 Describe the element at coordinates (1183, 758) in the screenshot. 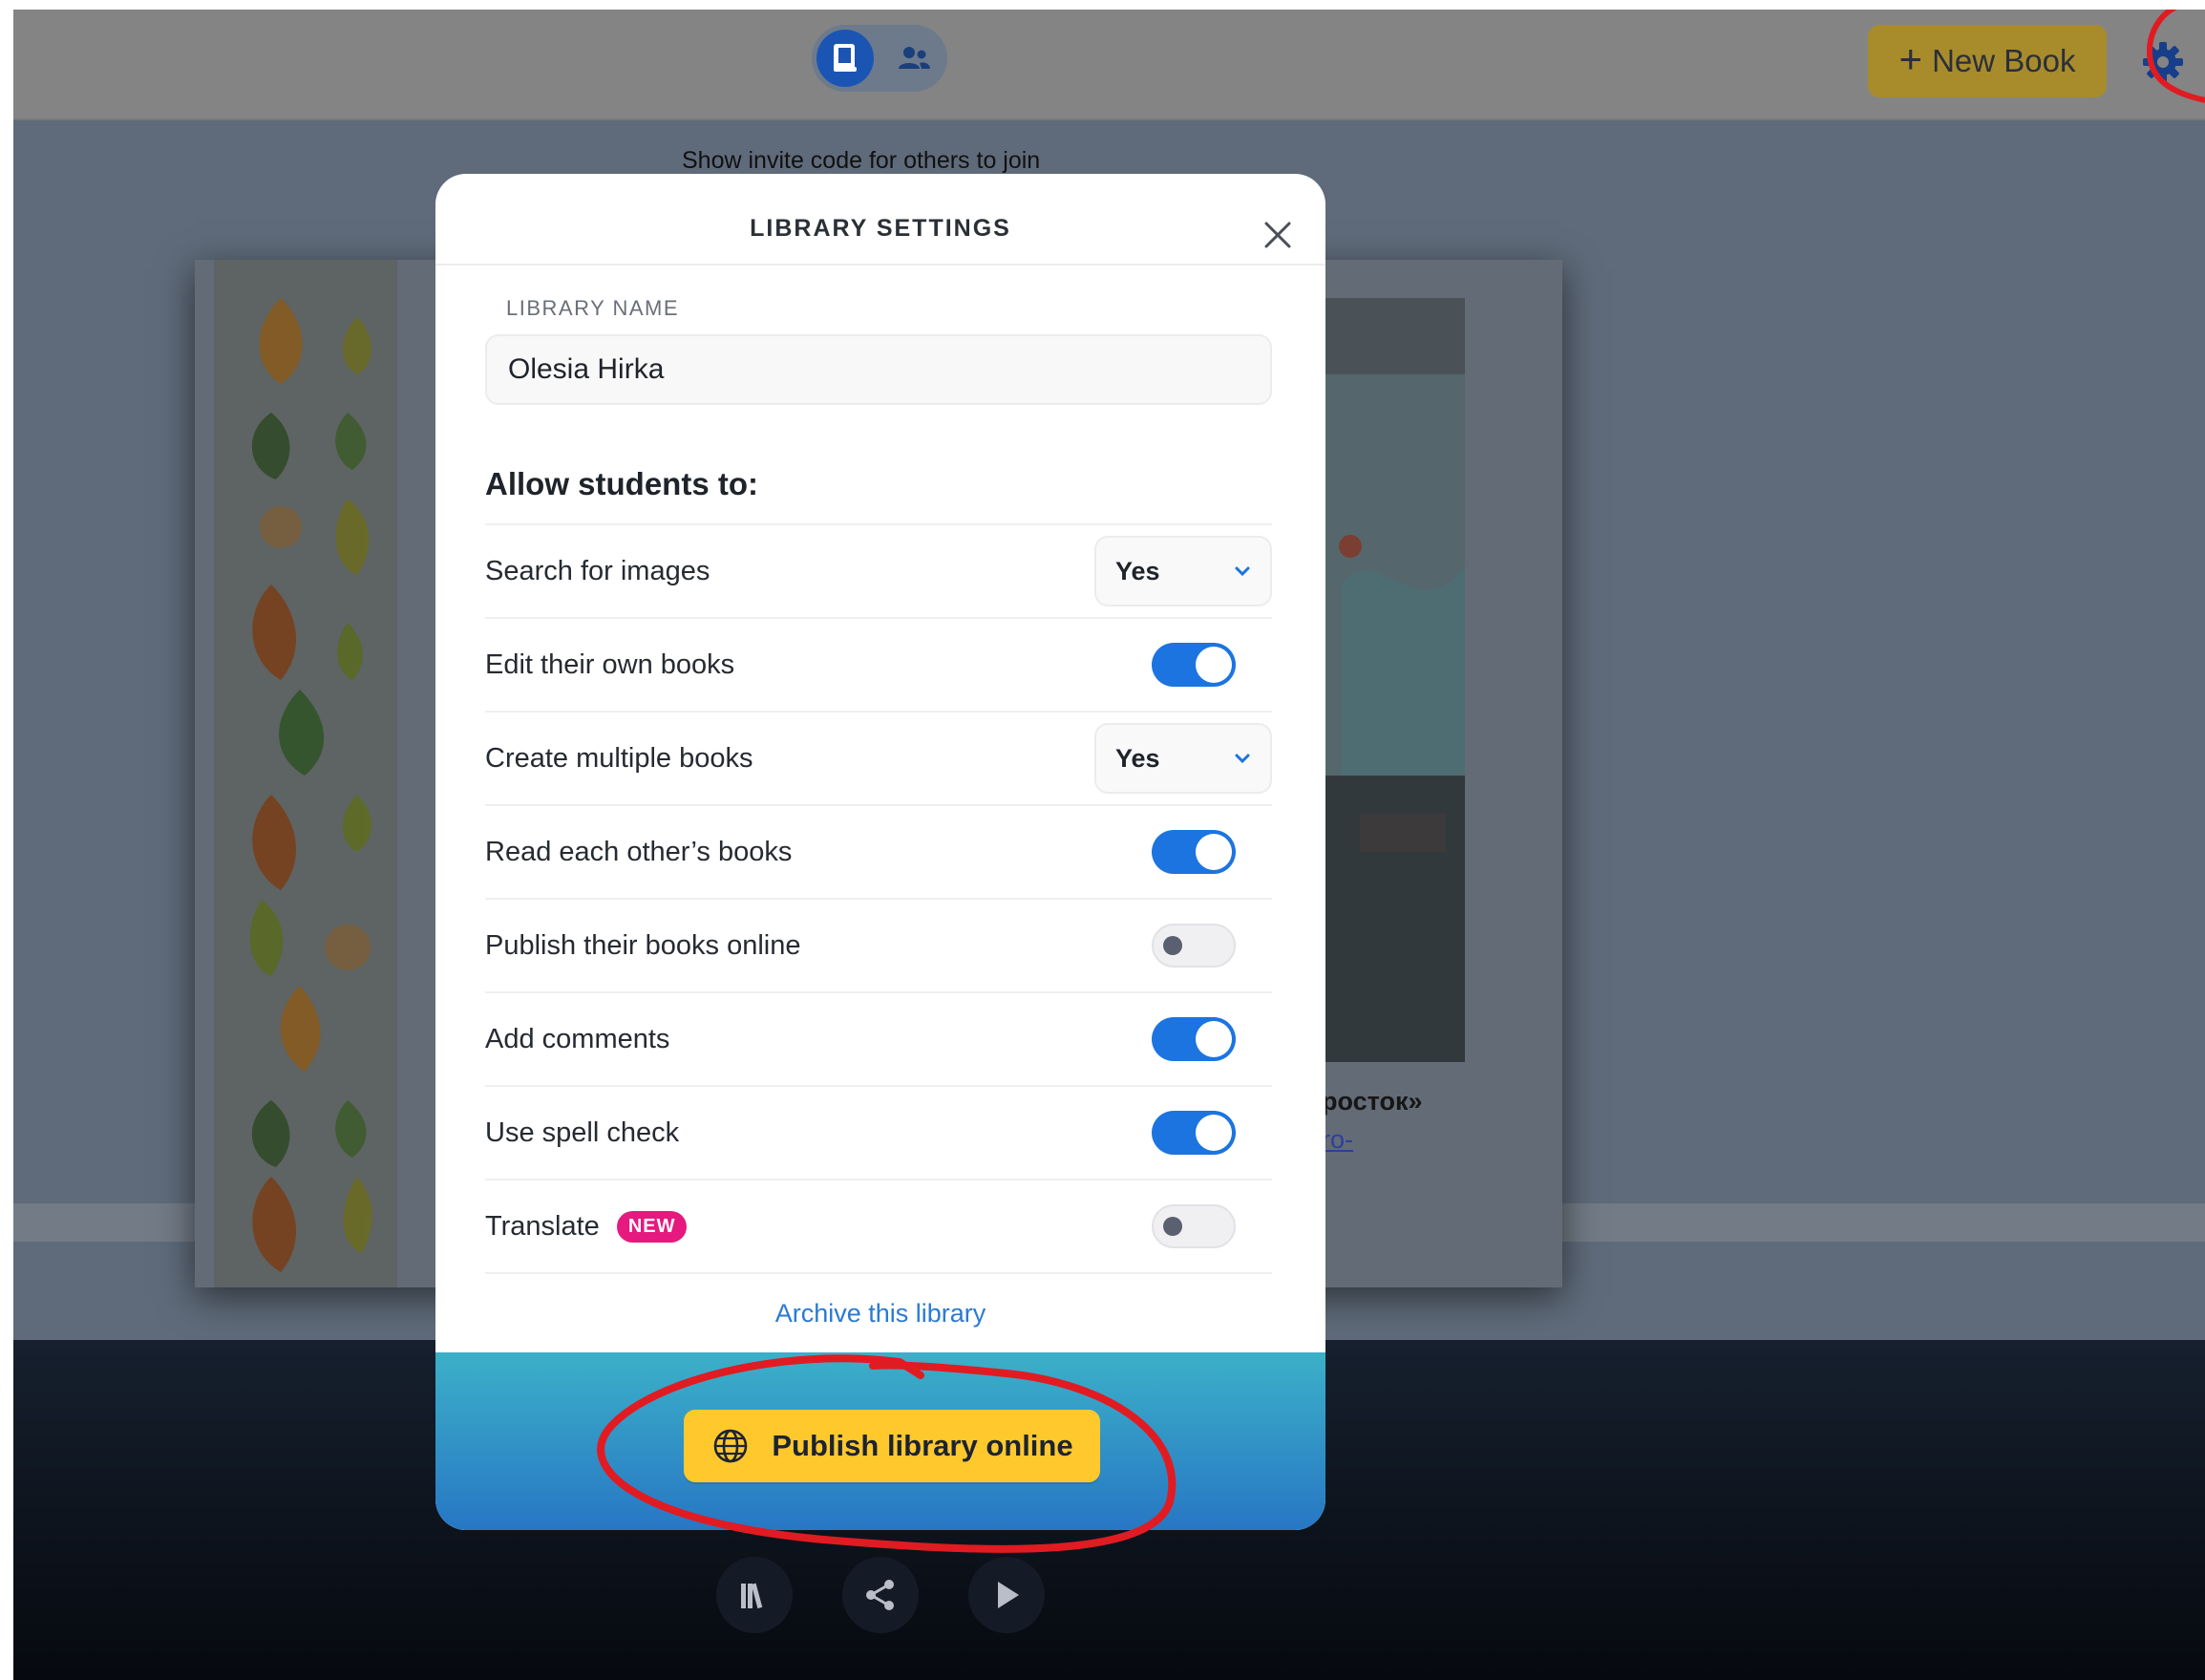

I see `create-multiple-books-select: Yes` at that location.